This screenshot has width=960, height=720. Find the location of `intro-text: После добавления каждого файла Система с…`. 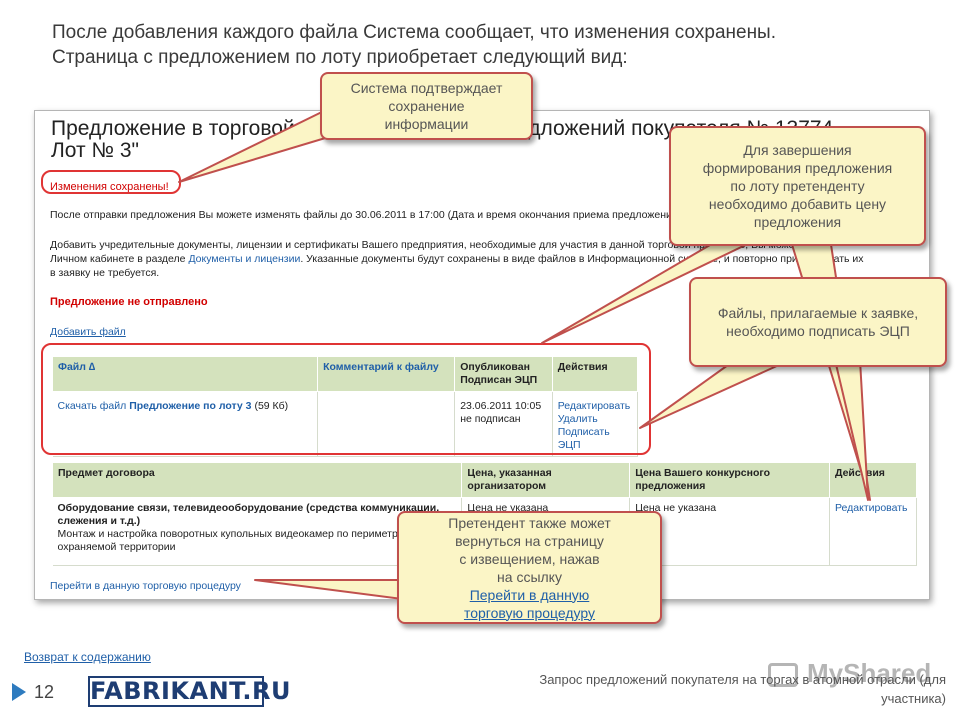

intro-text: После добавления каждого файла Система с… is located at coordinates (492, 45).